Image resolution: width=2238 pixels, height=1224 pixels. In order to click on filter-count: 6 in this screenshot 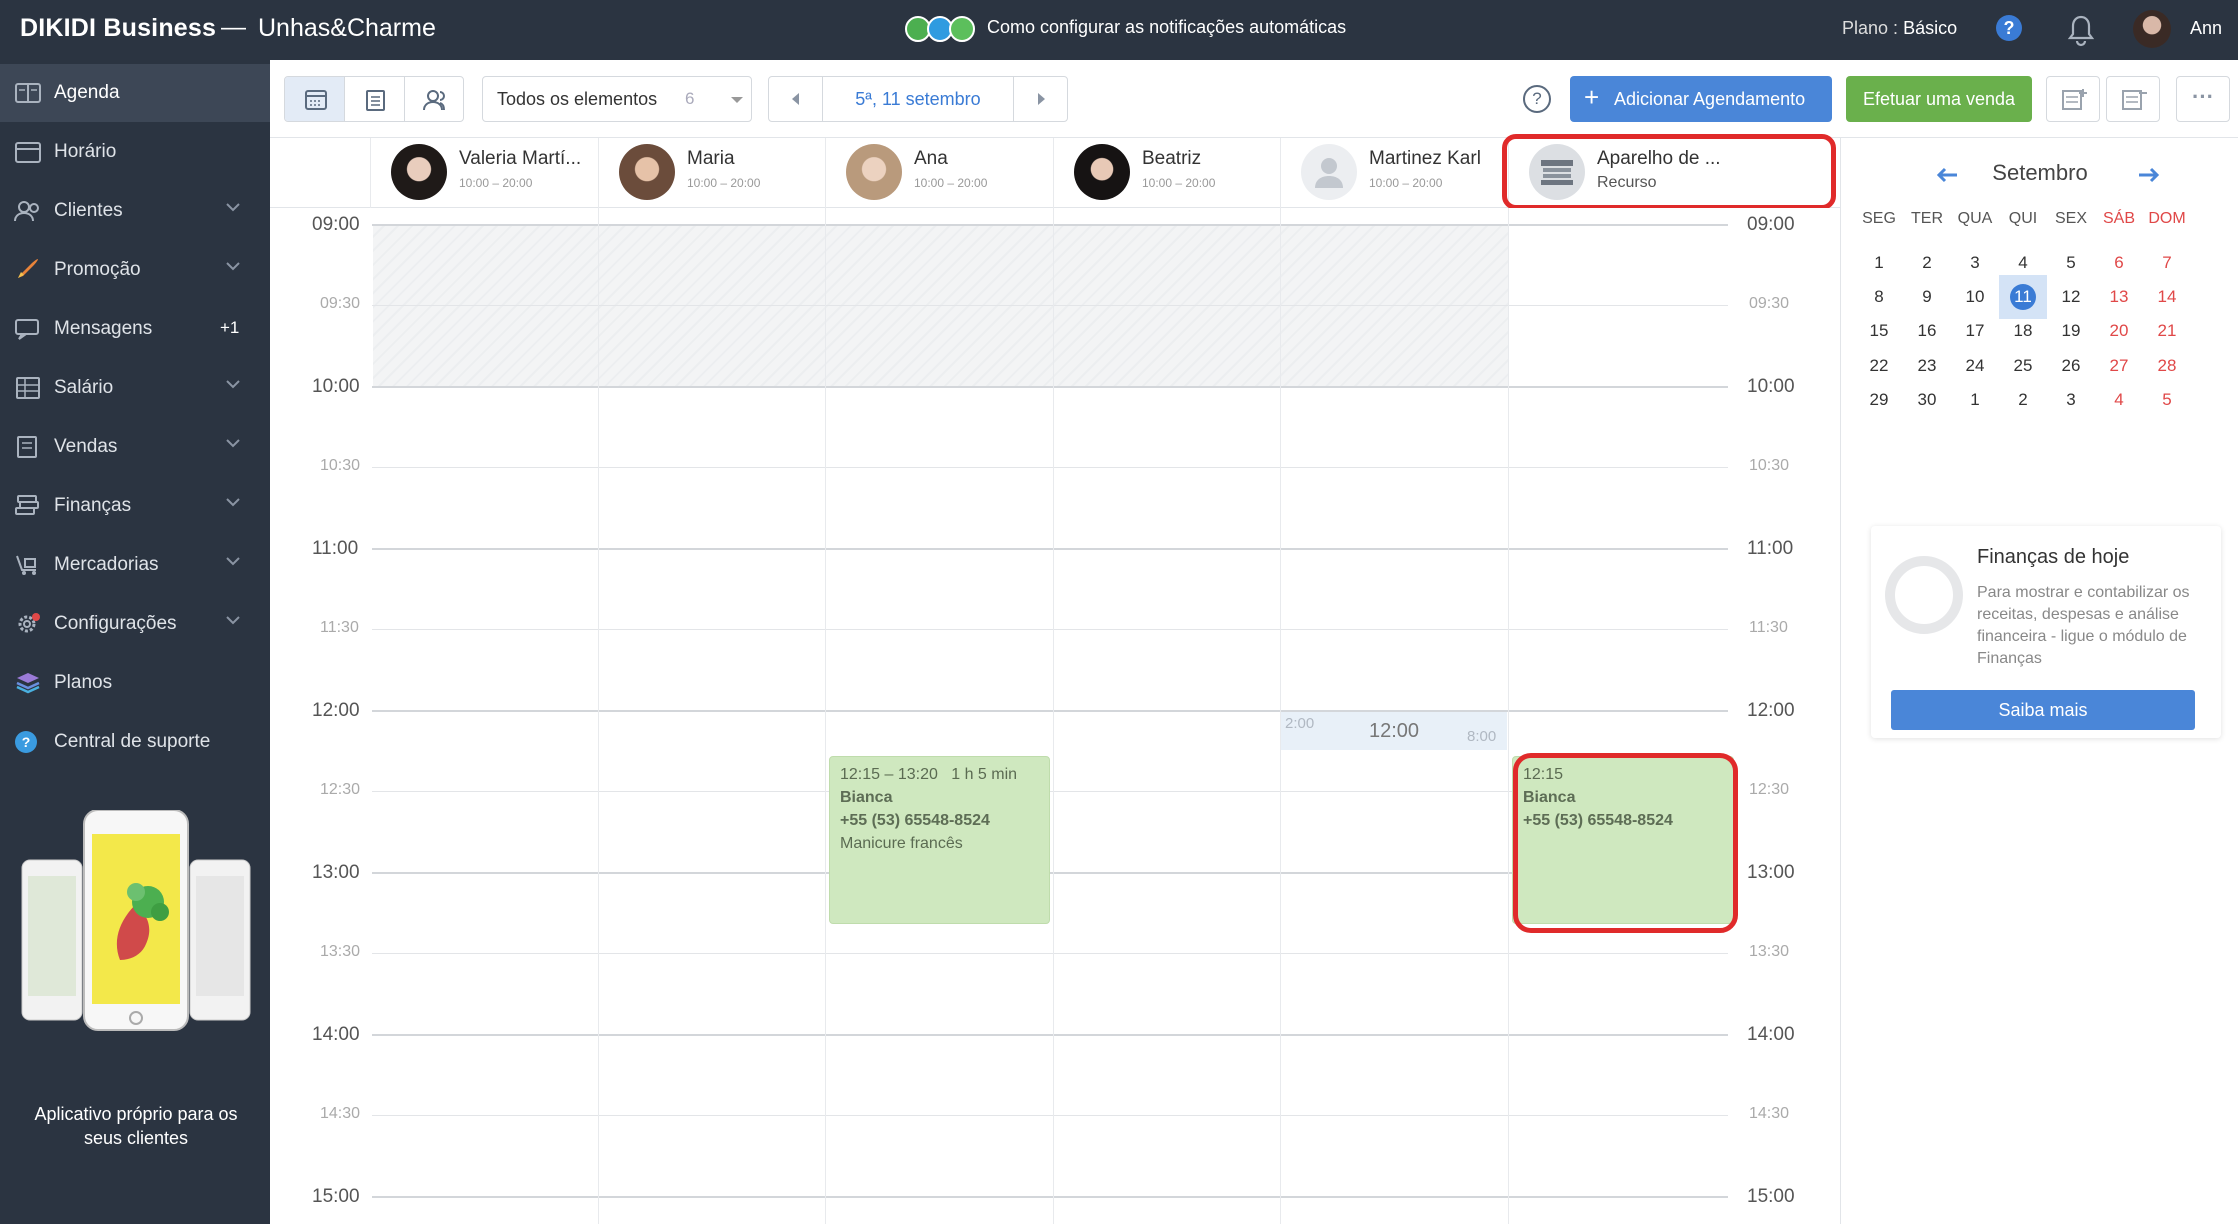, I will do `click(690, 98)`.